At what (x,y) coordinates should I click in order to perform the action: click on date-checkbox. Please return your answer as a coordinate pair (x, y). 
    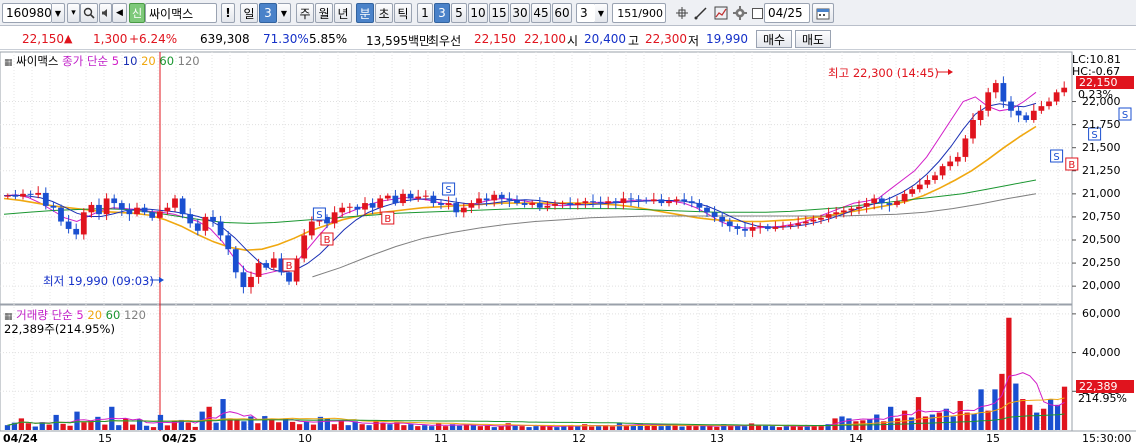
    Looking at the image, I should click on (757, 13).